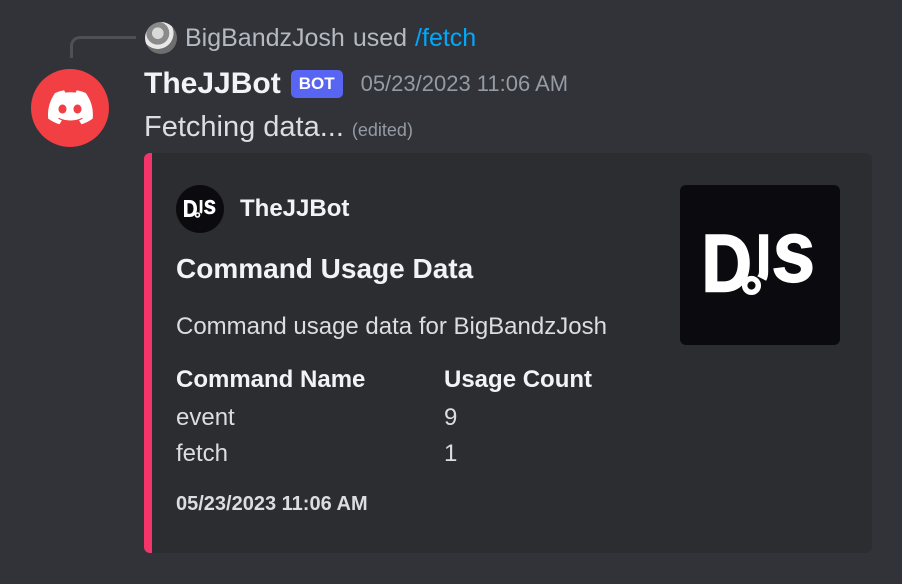 This screenshot has height=584, width=902. Describe the element at coordinates (205, 417) in the screenshot. I see `field-value: event` at that location.